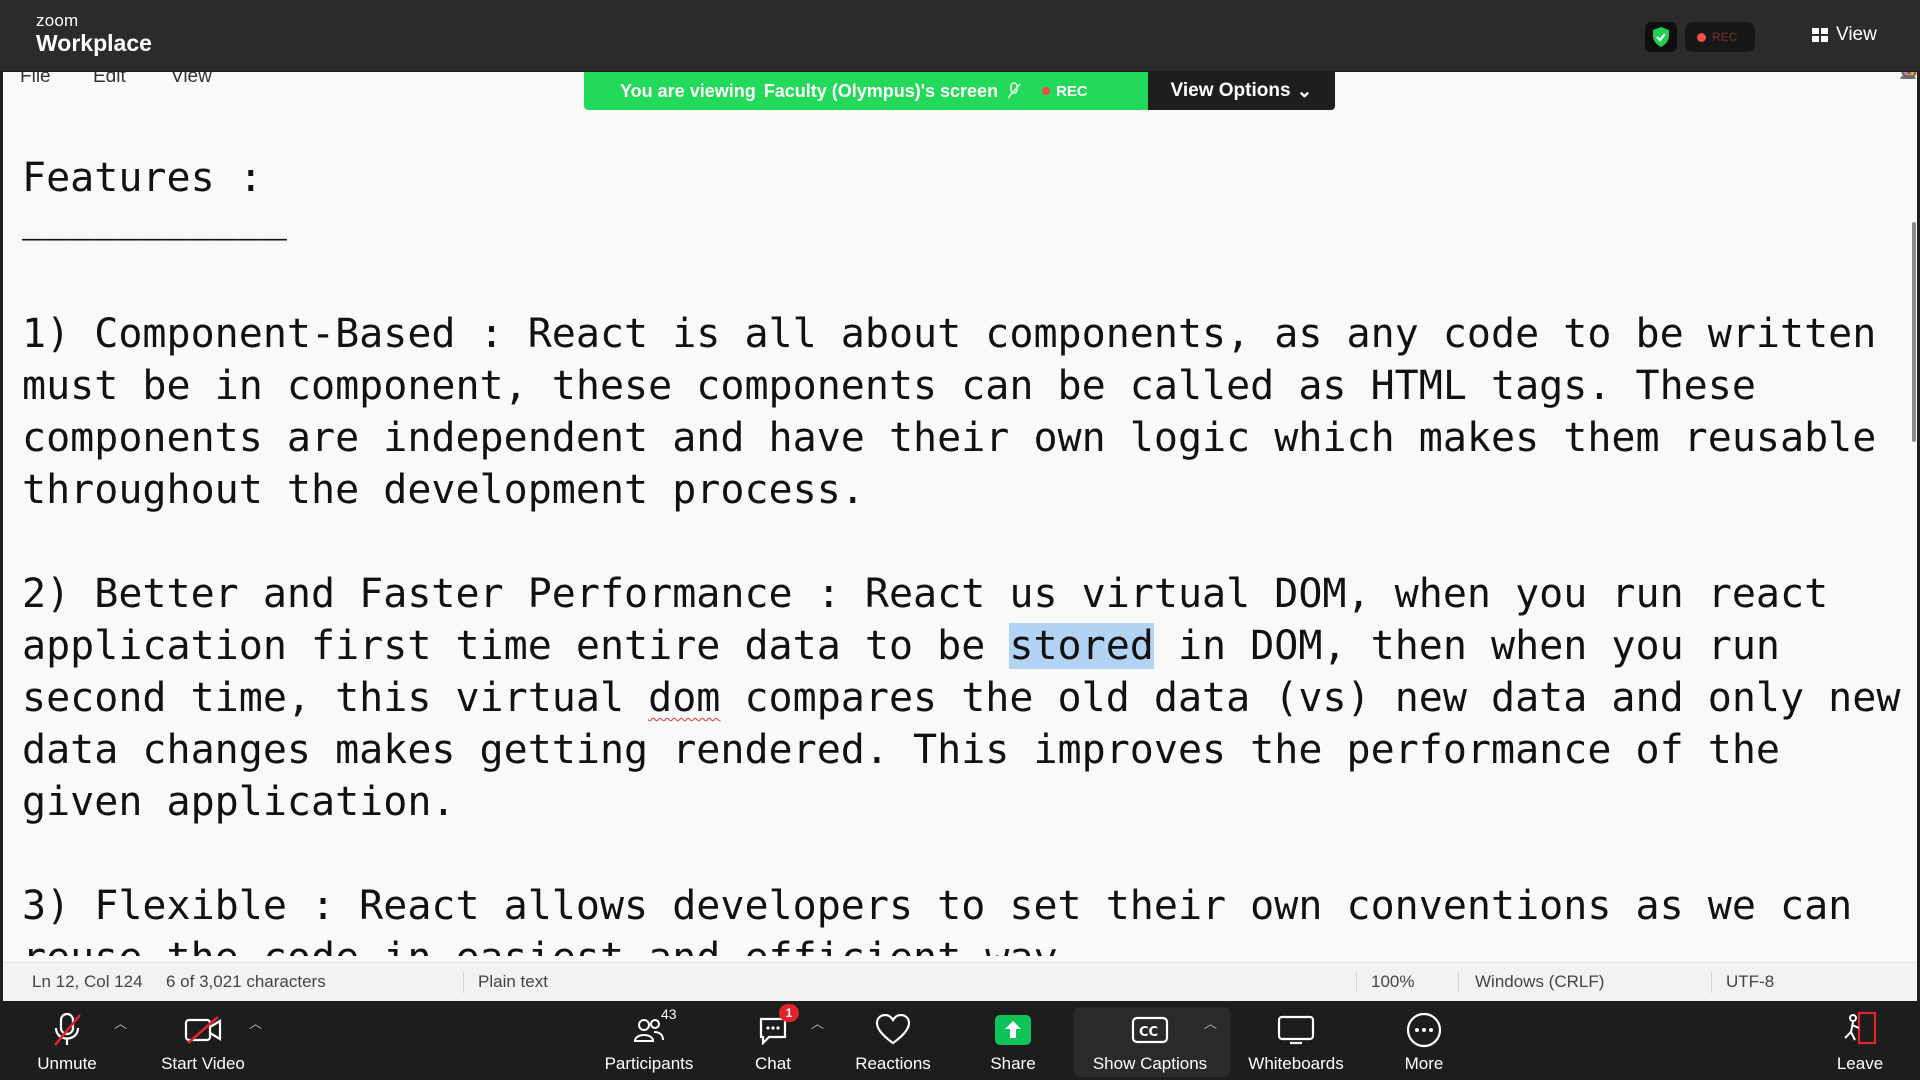 The width and height of the screenshot is (1920, 1080). I want to click on whiteboard-icon, so click(1296, 1030).